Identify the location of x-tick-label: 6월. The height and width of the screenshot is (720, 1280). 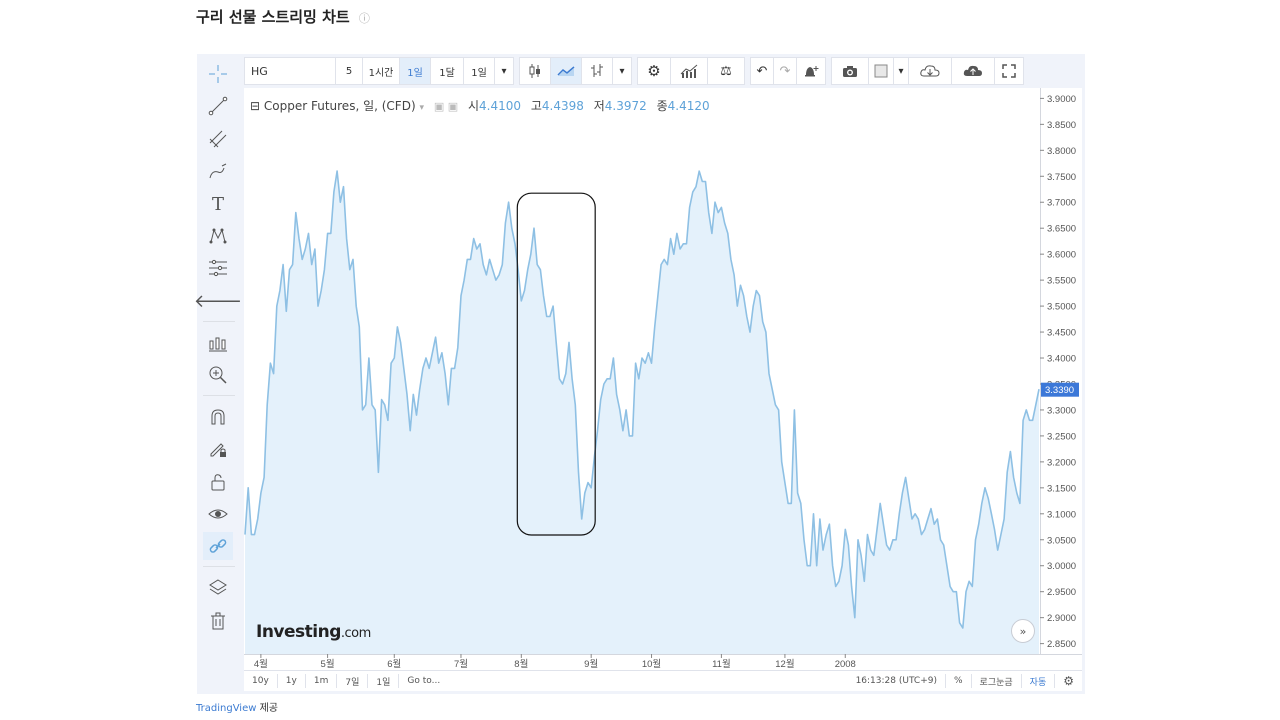
(394, 664).